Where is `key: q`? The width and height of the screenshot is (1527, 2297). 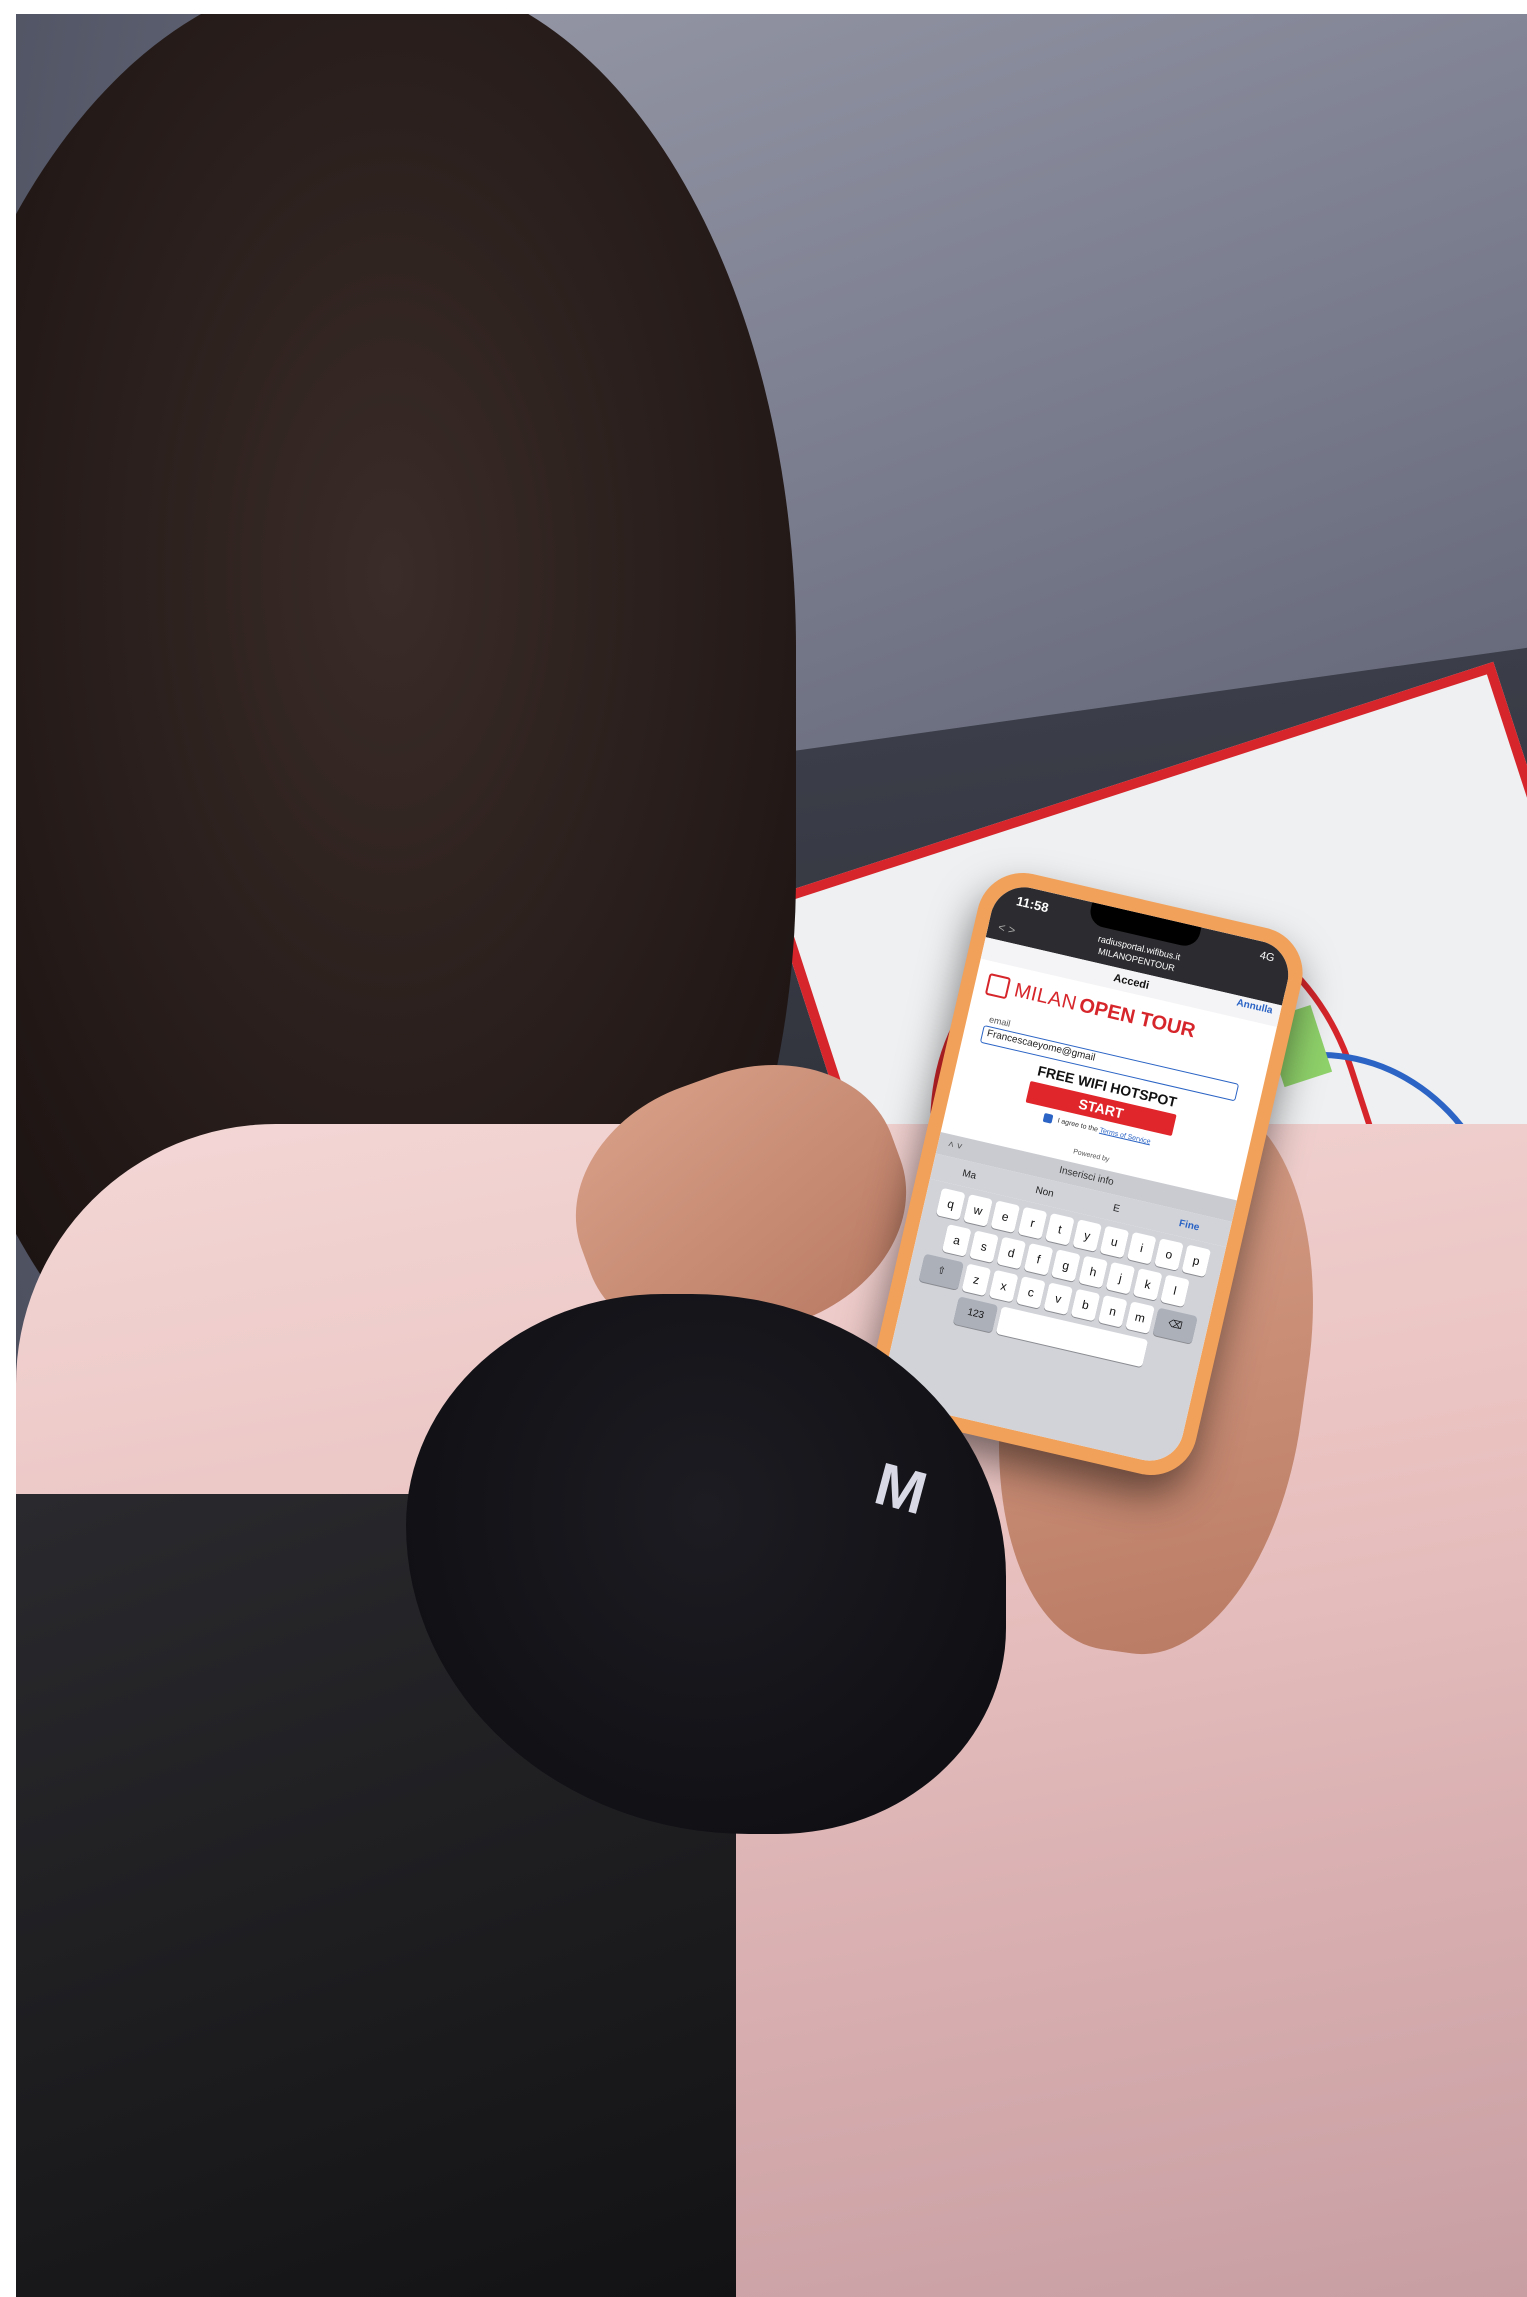 key: q is located at coordinates (950, 1204).